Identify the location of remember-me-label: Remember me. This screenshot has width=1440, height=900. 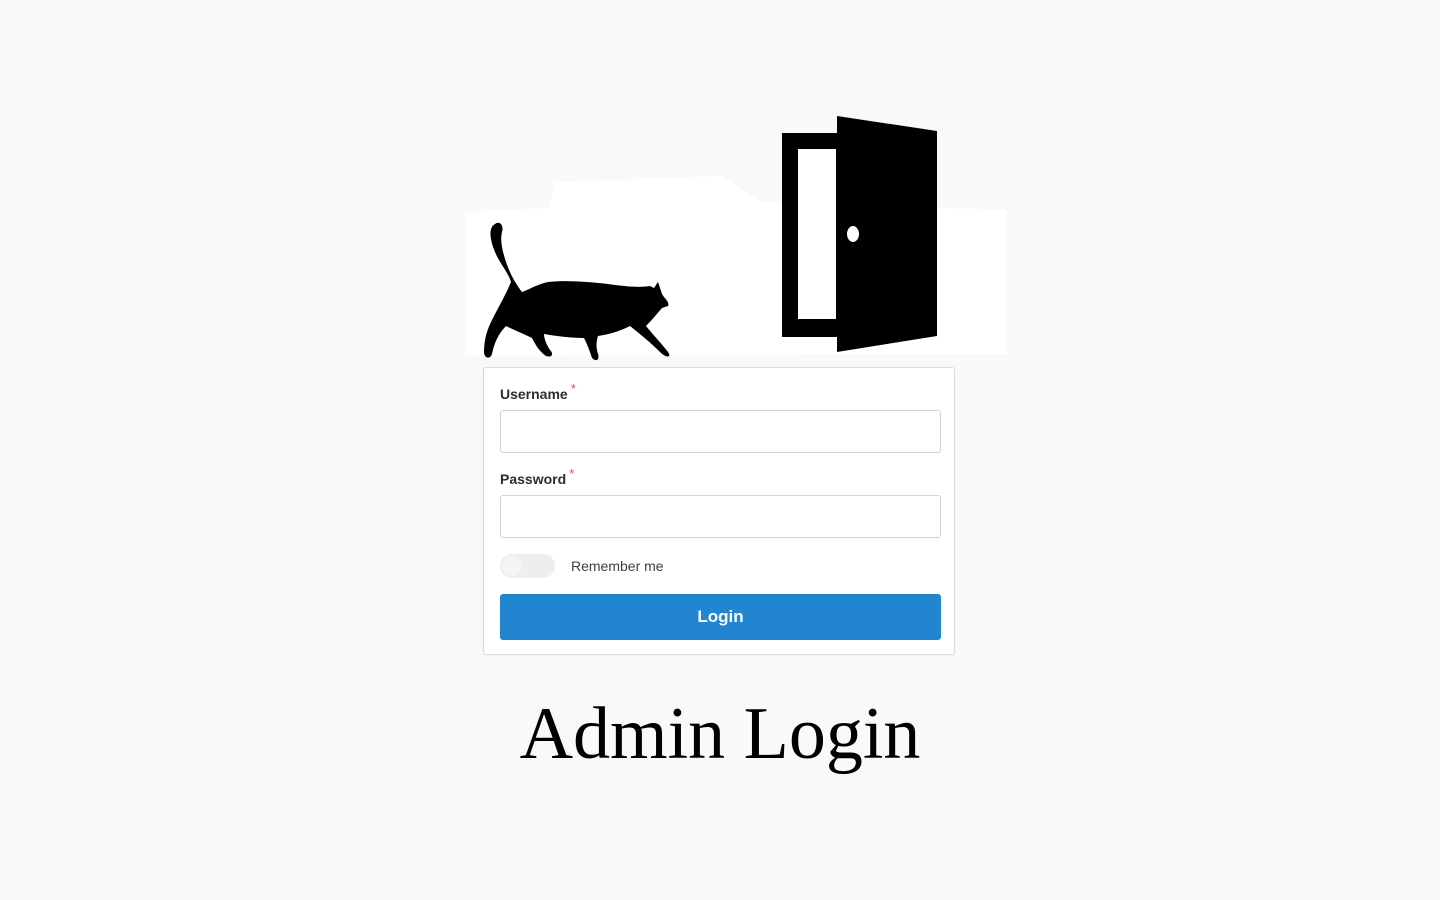
(617, 566).